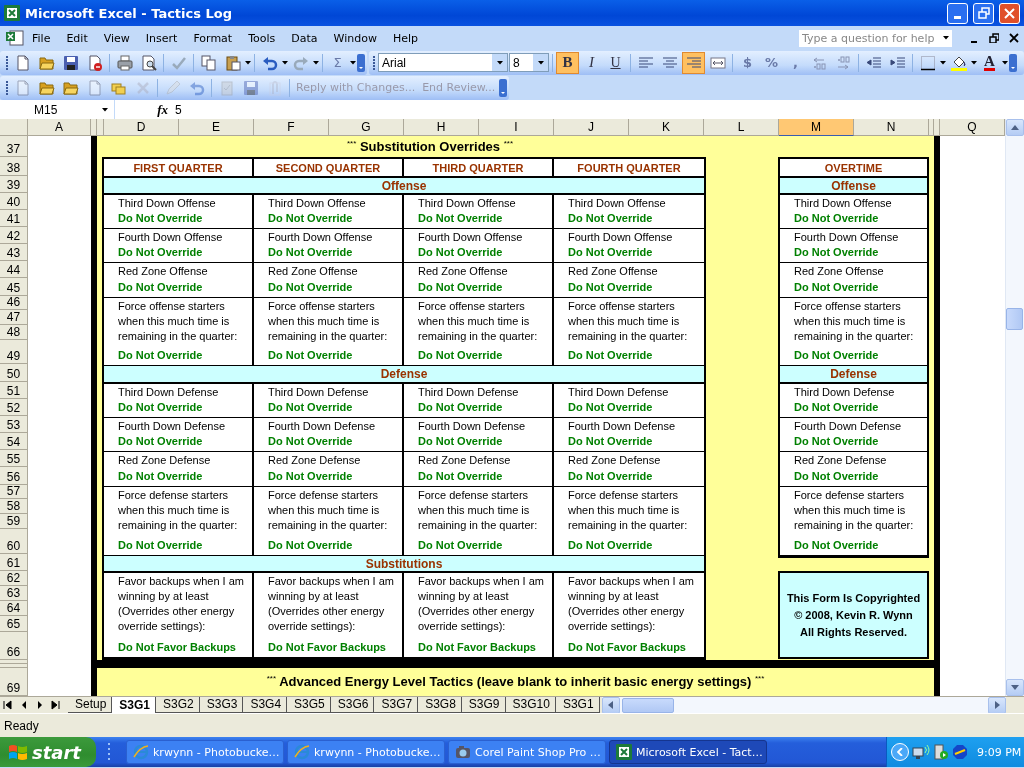 This screenshot has height=768, width=1024. I want to click on sheet-tab: S3G7, so click(396, 704).